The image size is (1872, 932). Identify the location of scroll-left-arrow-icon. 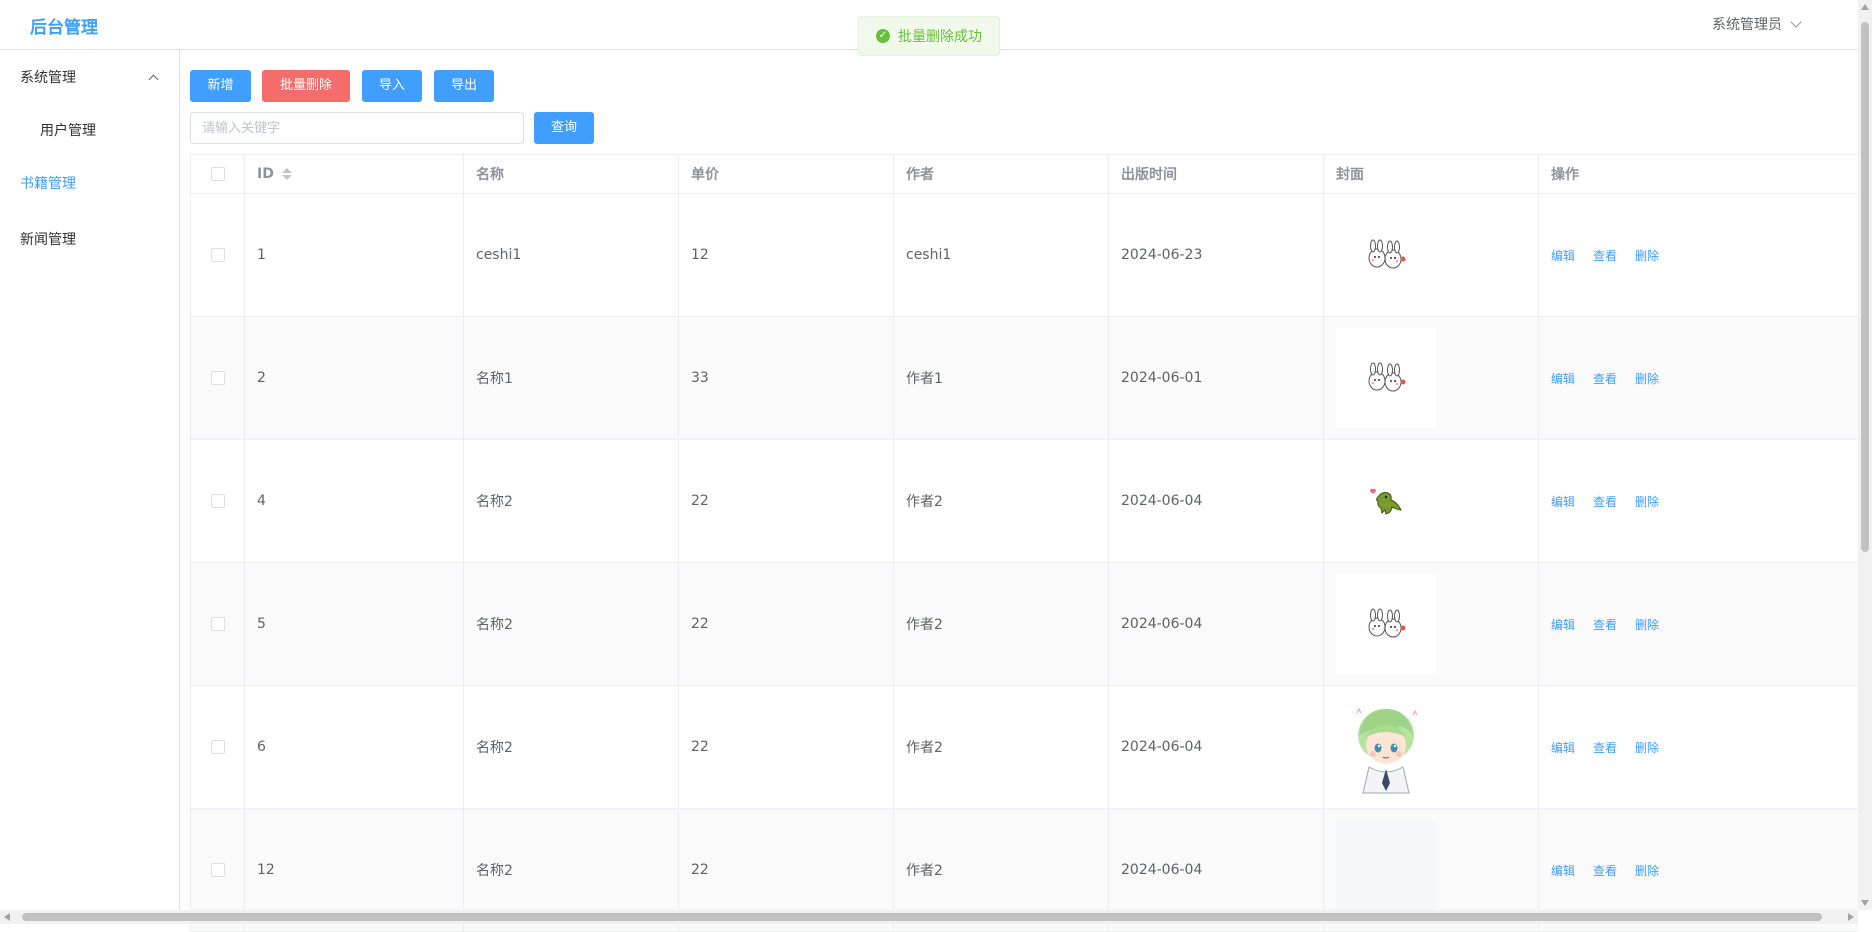
(7, 917).